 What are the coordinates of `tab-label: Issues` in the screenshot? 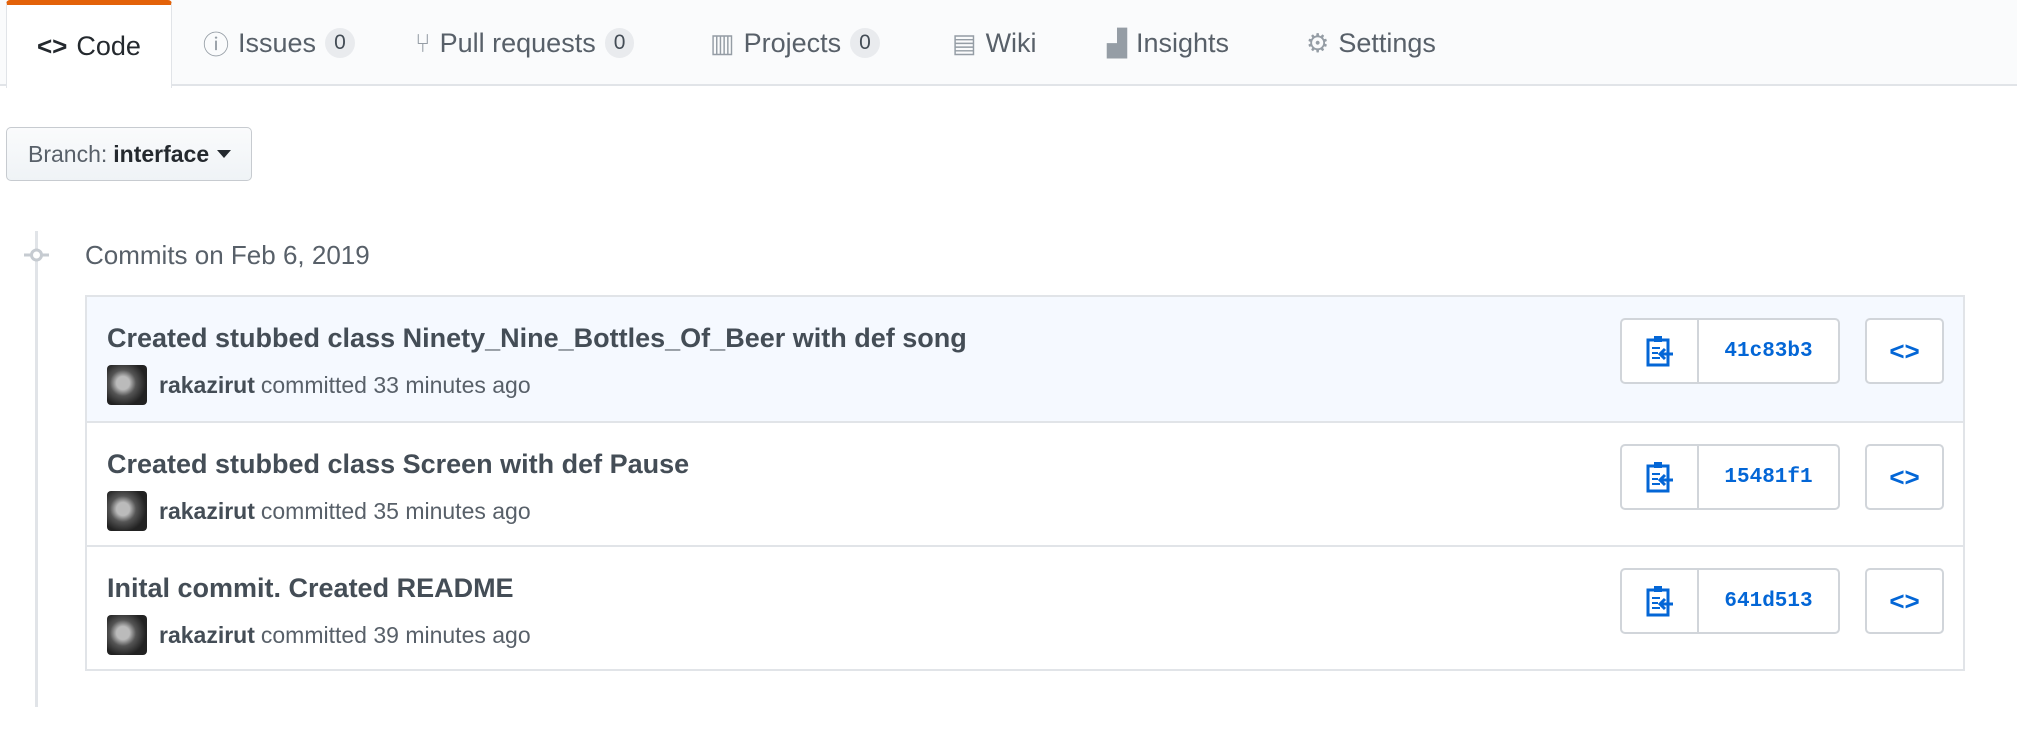 It's located at (277, 42).